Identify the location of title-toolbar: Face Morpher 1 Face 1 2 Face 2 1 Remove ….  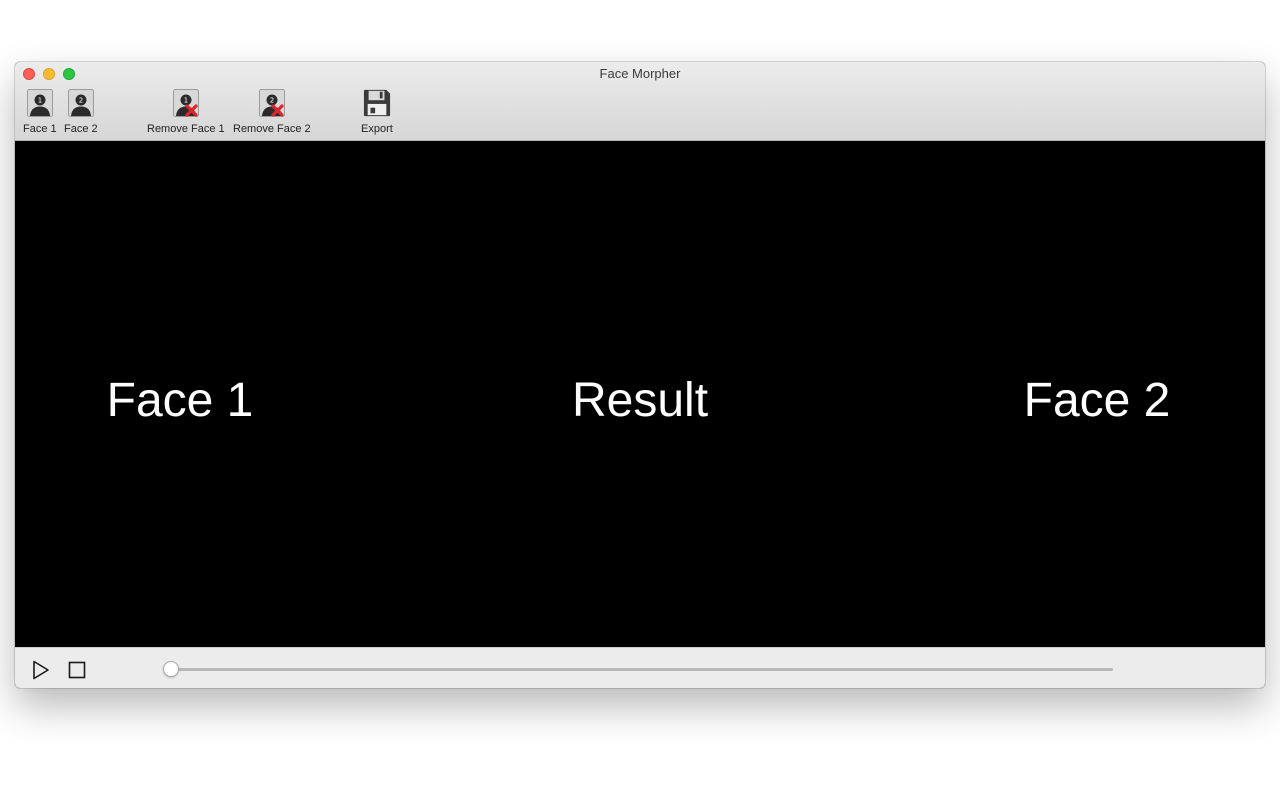
(640, 101).